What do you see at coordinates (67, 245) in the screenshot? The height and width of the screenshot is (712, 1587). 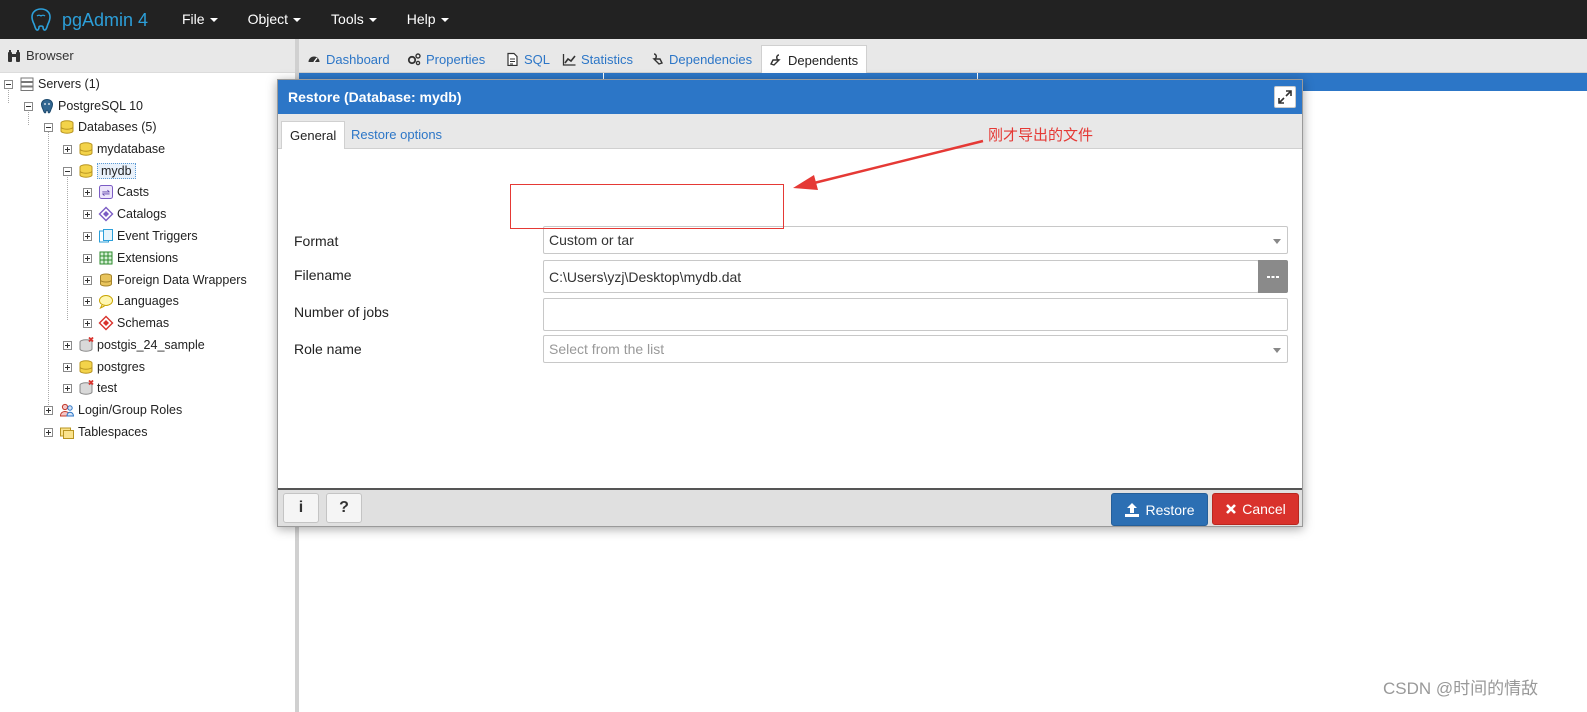 I see `tree-connector-line` at bounding box center [67, 245].